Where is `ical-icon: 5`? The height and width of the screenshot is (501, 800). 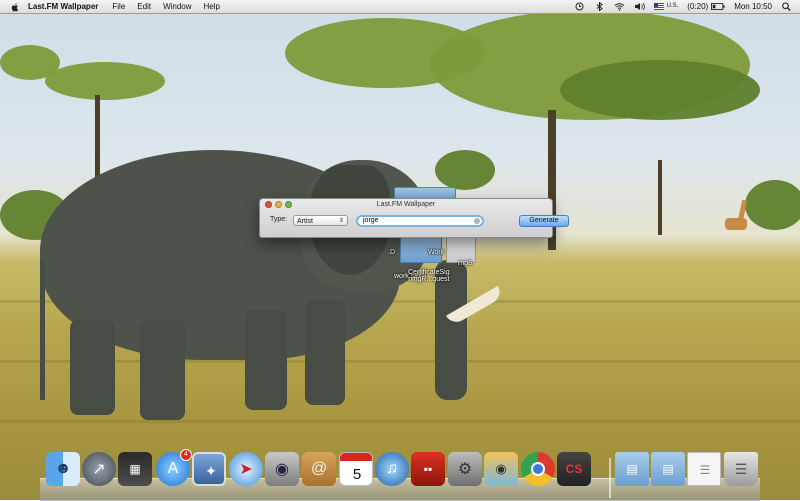 ical-icon: 5 is located at coordinates (356, 469).